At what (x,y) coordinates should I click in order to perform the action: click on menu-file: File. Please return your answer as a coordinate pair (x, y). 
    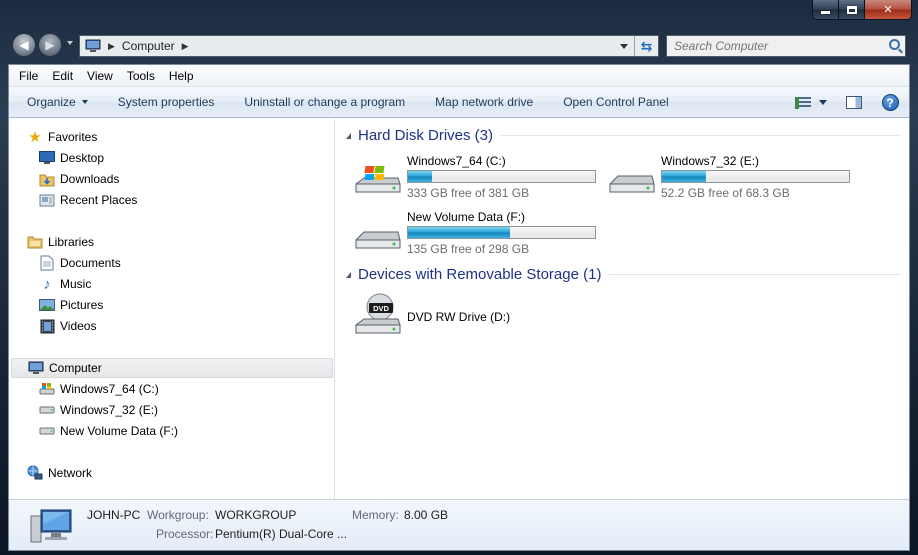
    Looking at the image, I should click on (28, 76).